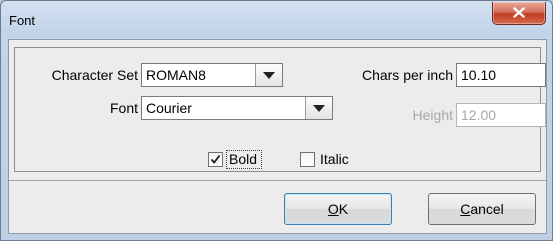  I want to click on chars-per-inch-label: Chars per inch, so click(407, 75).